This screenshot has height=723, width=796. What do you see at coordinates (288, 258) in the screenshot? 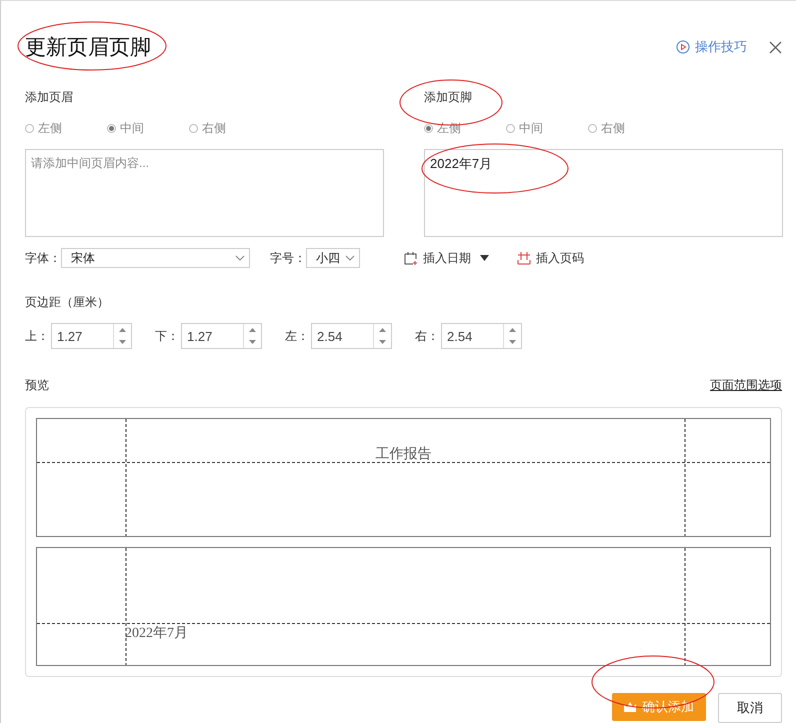
I see `size-label: 字号：` at bounding box center [288, 258].